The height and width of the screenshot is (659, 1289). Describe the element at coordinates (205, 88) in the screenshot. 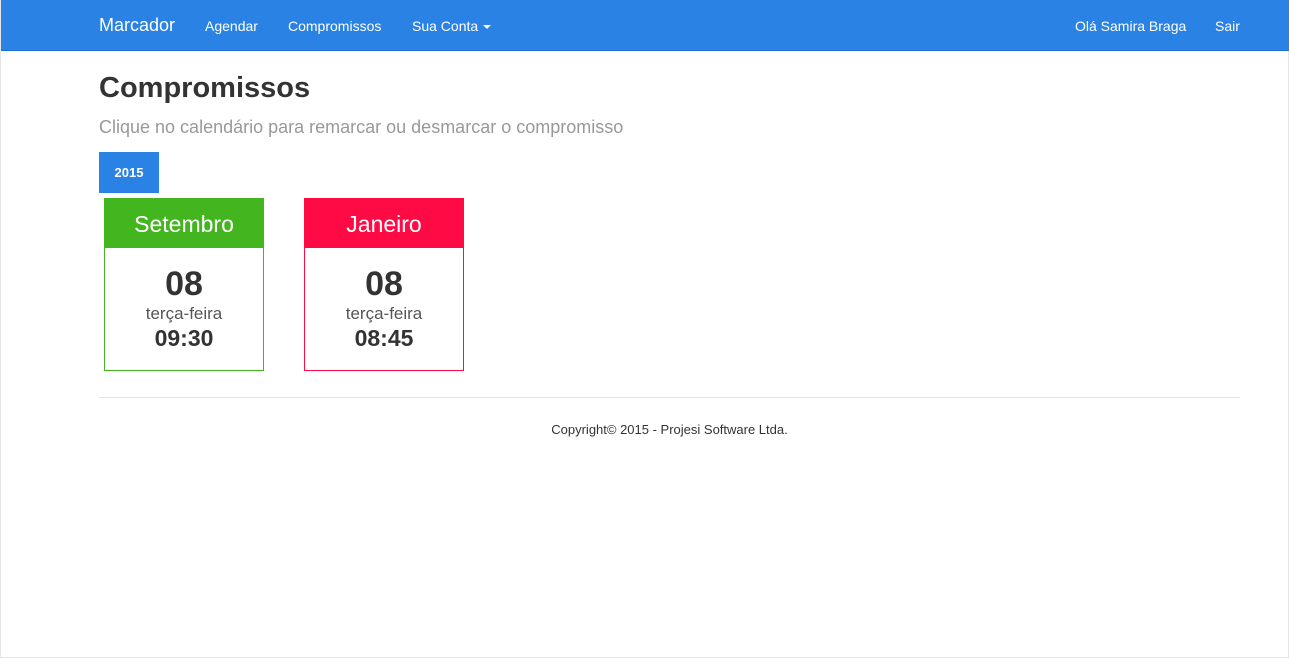

I see `page-title: Compromissos` at that location.